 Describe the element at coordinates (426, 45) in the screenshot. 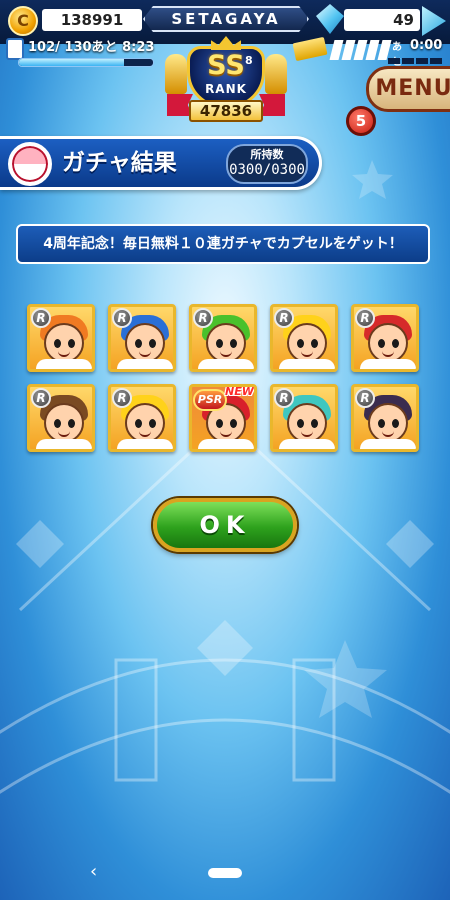

I see `ticket-time: 0:00` at that location.